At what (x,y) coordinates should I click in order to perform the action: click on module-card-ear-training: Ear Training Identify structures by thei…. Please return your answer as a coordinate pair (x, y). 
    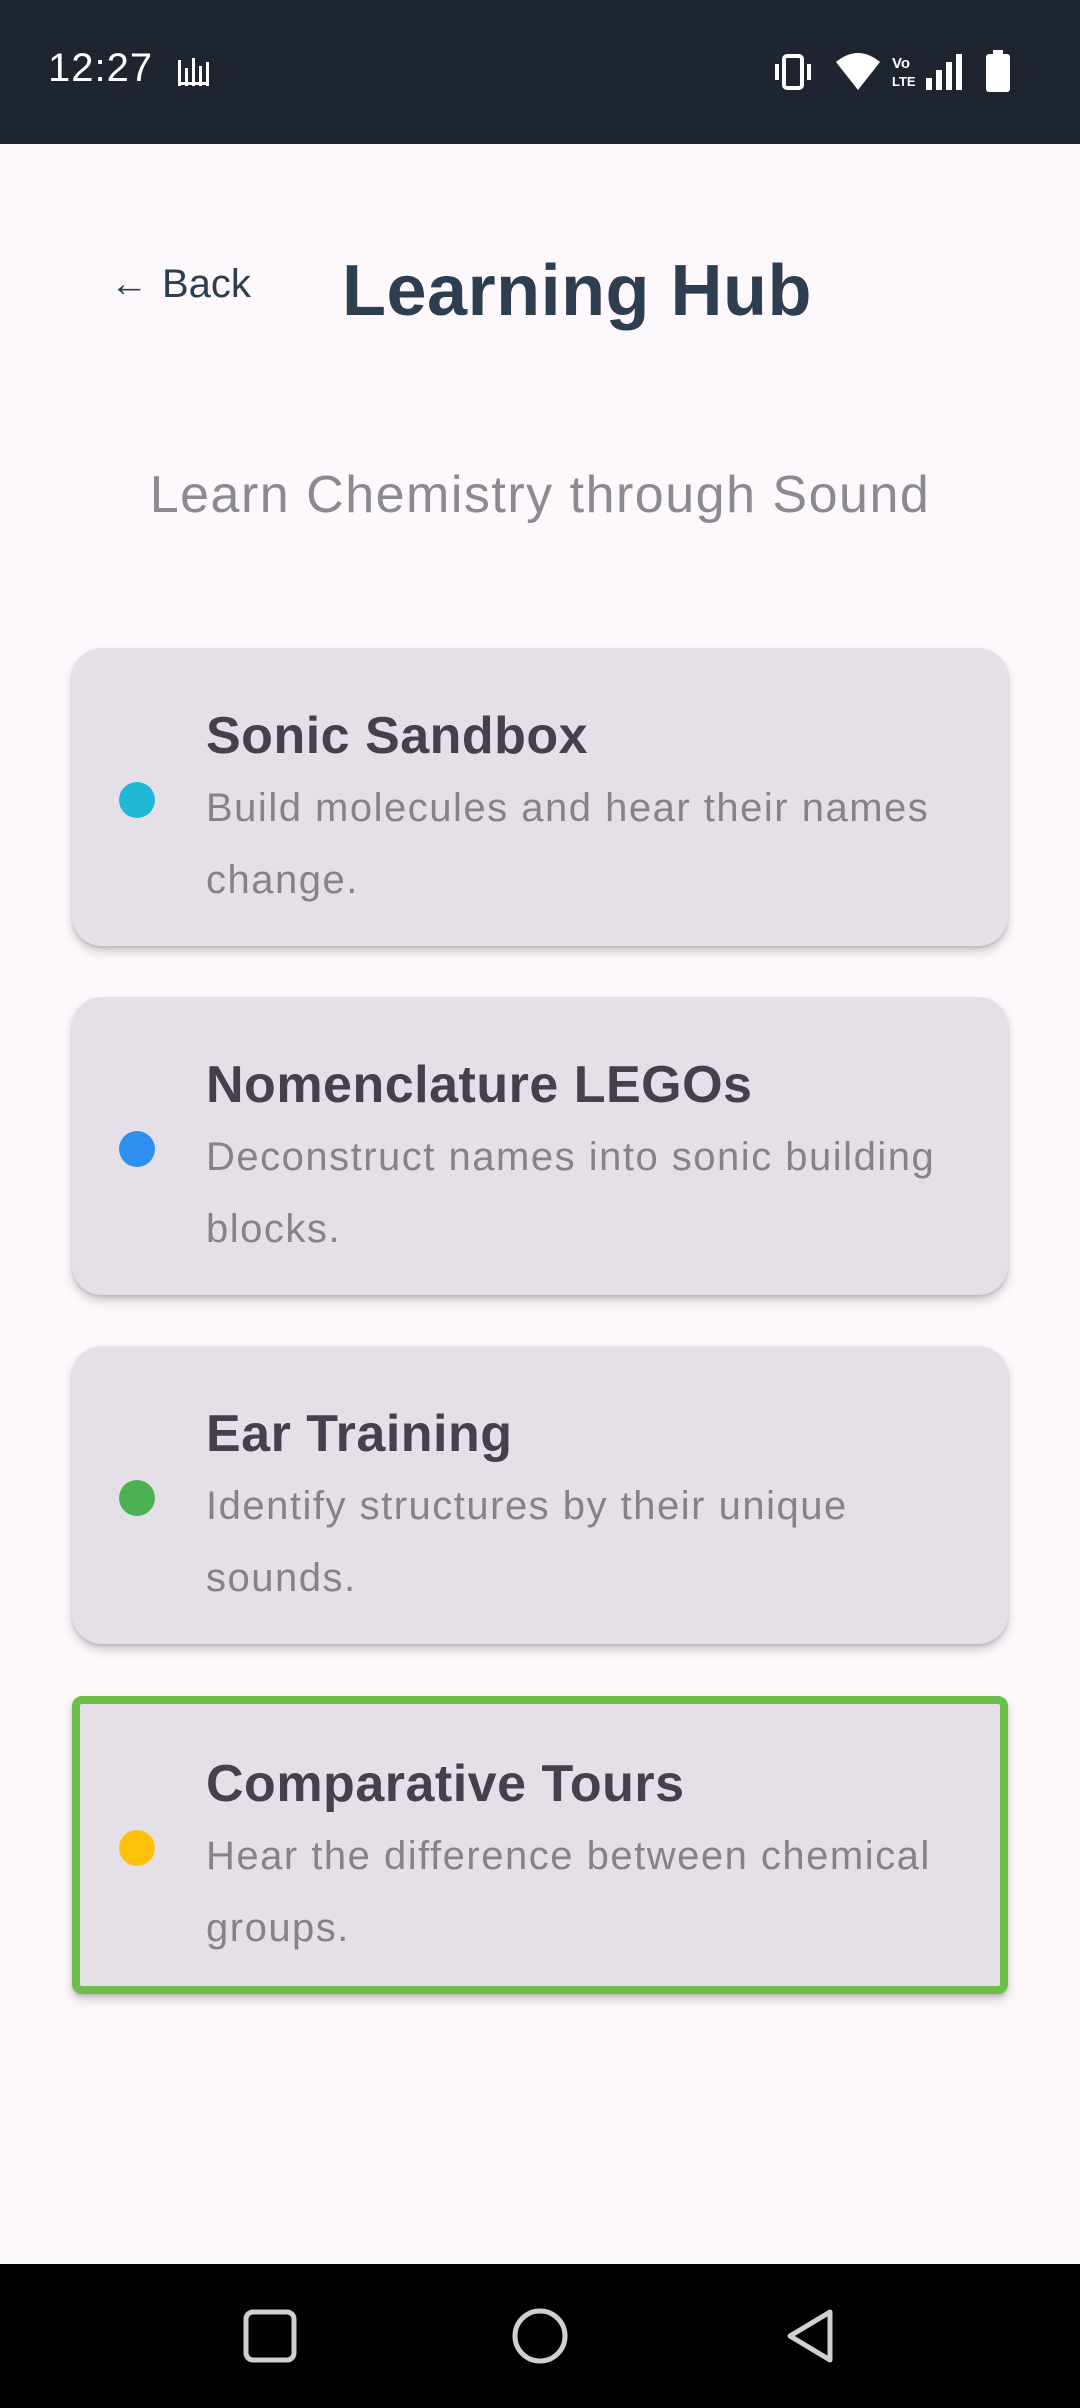
    Looking at the image, I should click on (540, 1495).